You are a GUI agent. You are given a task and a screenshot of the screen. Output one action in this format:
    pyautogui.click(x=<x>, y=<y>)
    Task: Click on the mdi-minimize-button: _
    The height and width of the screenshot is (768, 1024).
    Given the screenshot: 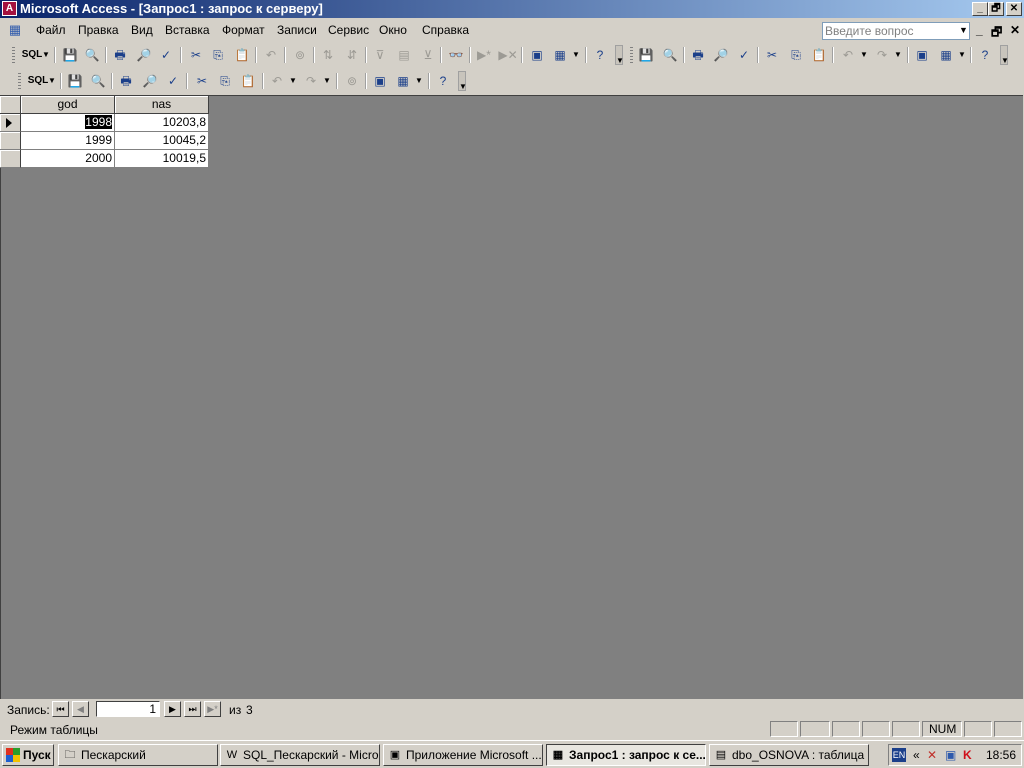 What is the action you would take?
    pyautogui.click(x=979, y=30)
    